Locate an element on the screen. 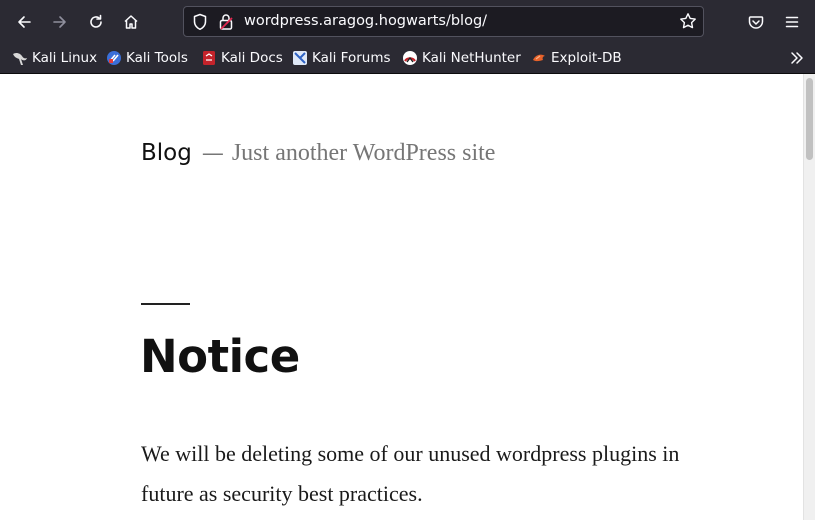 The image size is (815, 520). home-icon is located at coordinates (131, 22).